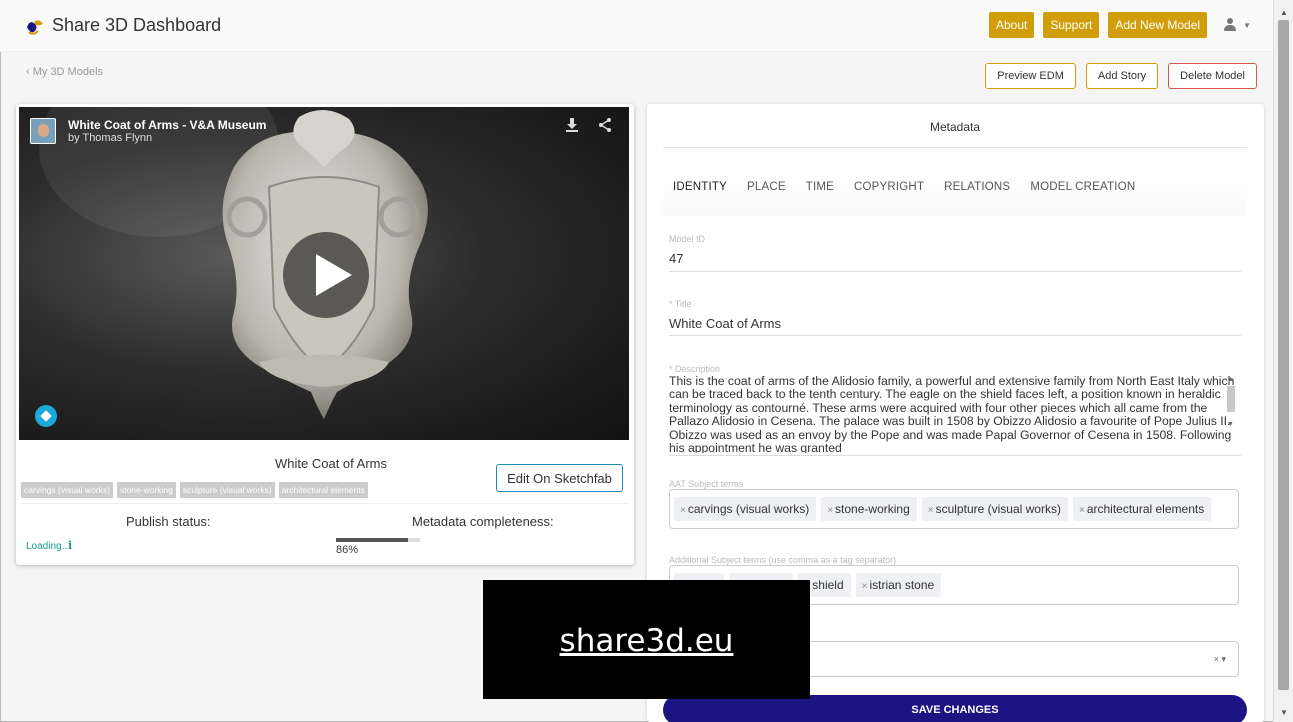  What do you see at coordinates (168, 521) in the screenshot?
I see `publish-status-label: Publish status:` at bounding box center [168, 521].